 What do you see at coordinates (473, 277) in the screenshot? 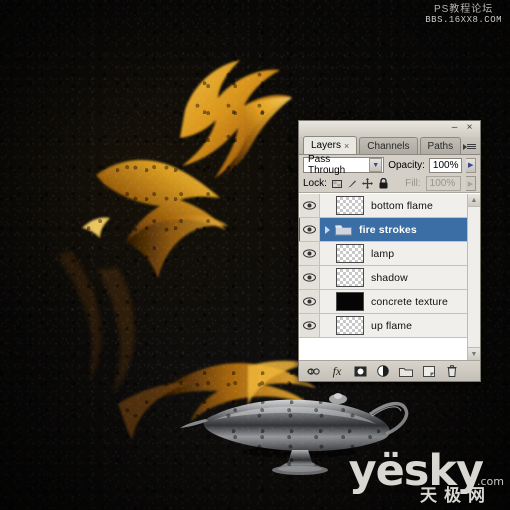
I see `layer-list-scrollbar: ▲ ▼` at bounding box center [473, 277].